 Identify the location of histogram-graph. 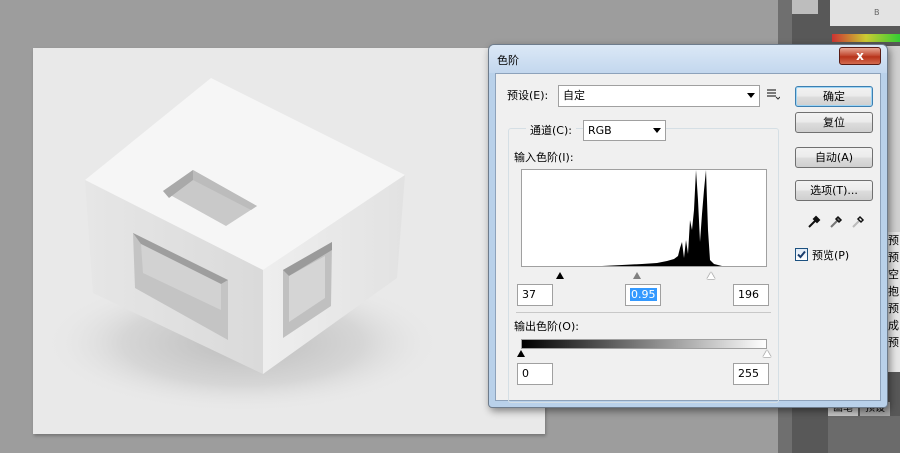
(662, 218).